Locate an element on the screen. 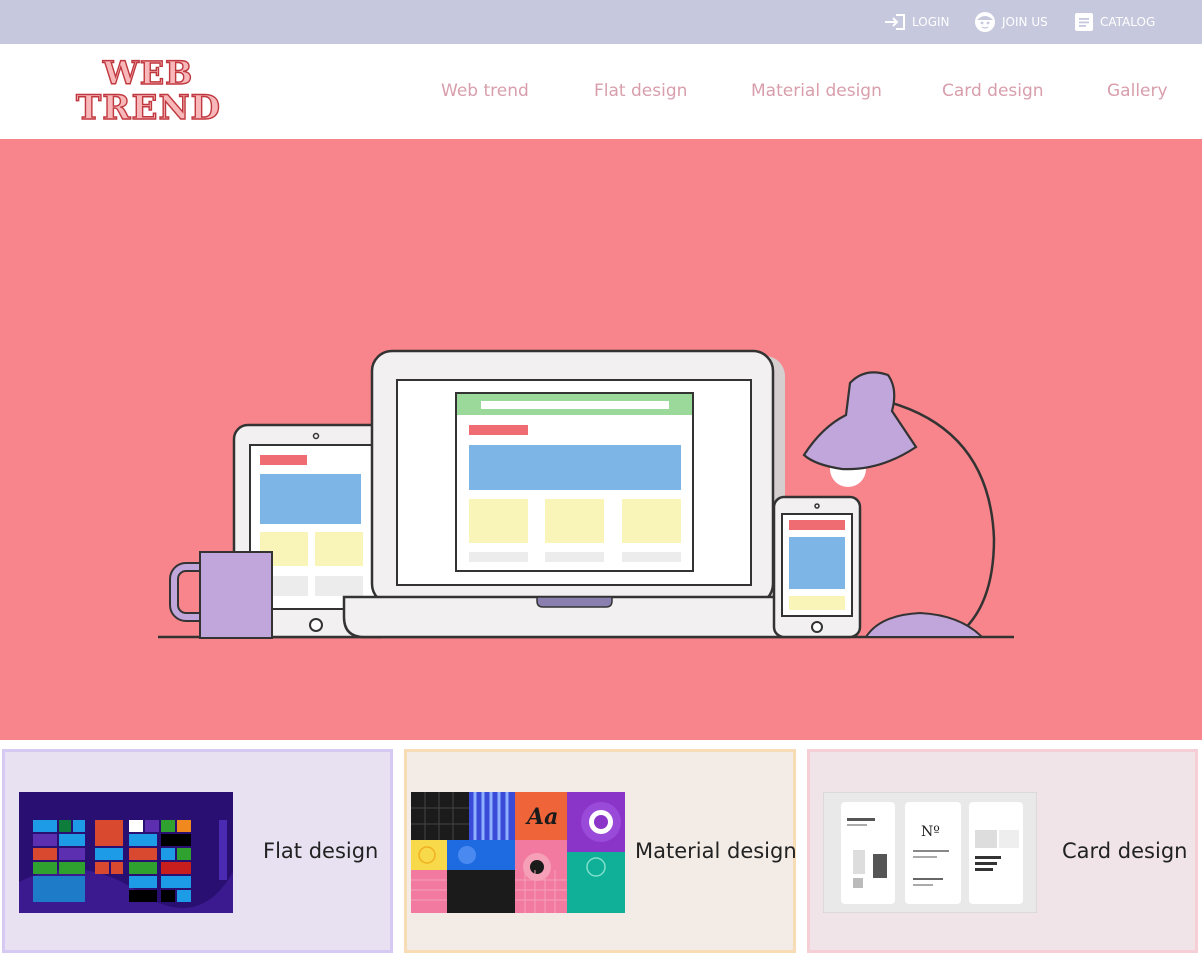 This screenshot has width=1202, height=957. card-layout-image: Nº is located at coordinates (930, 852).